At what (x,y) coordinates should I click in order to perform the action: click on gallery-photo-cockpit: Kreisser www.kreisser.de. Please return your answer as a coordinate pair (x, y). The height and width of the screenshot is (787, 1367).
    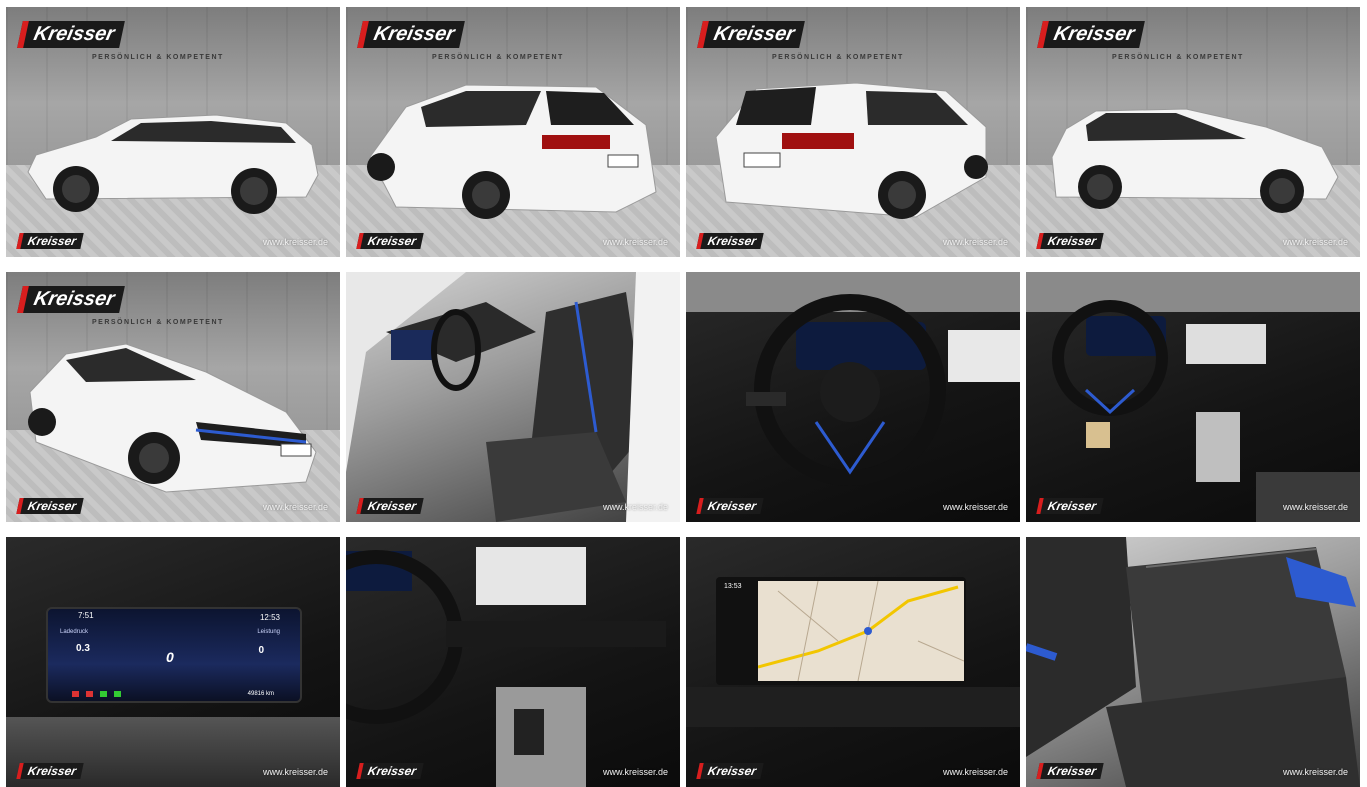
    Looking at the image, I should click on (853, 397).